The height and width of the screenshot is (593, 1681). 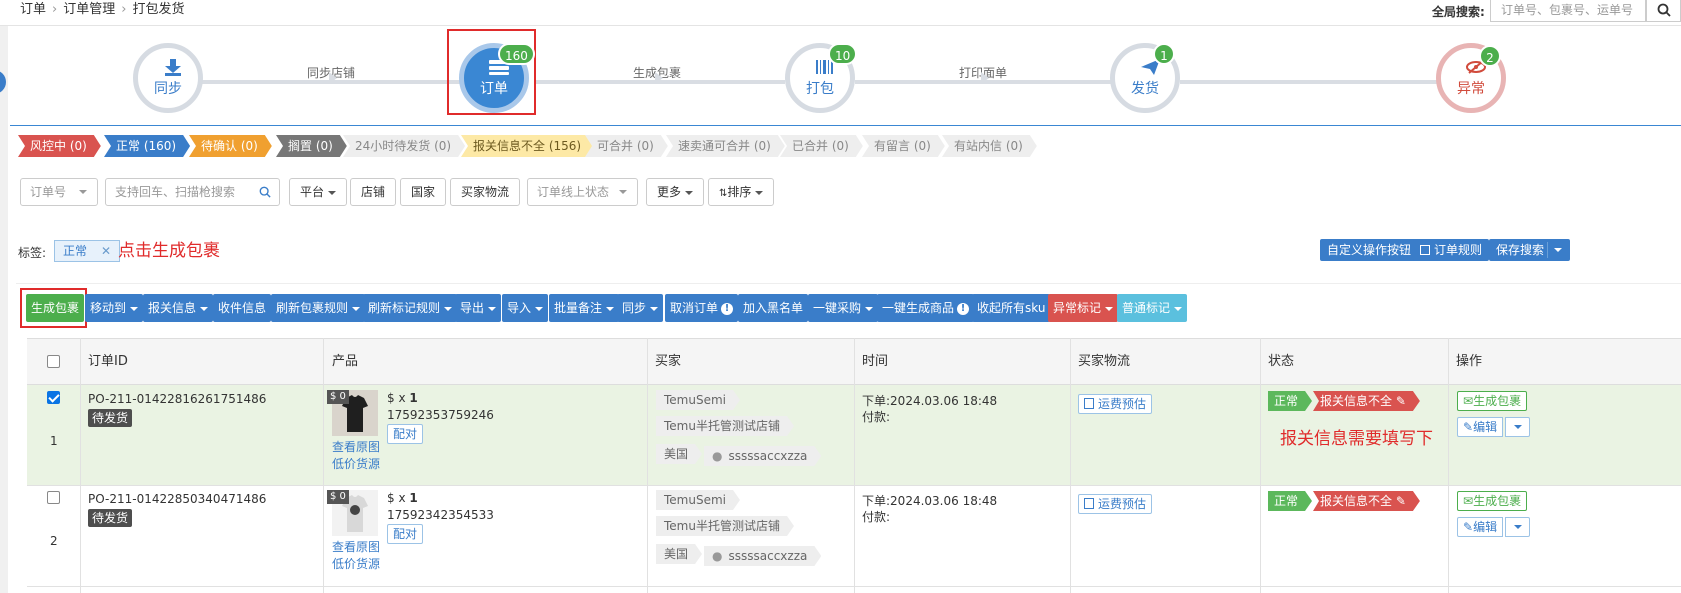 What do you see at coordinates (440, 515) in the screenshot?
I see `sku-id: 17592342354533` at bounding box center [440, 515].